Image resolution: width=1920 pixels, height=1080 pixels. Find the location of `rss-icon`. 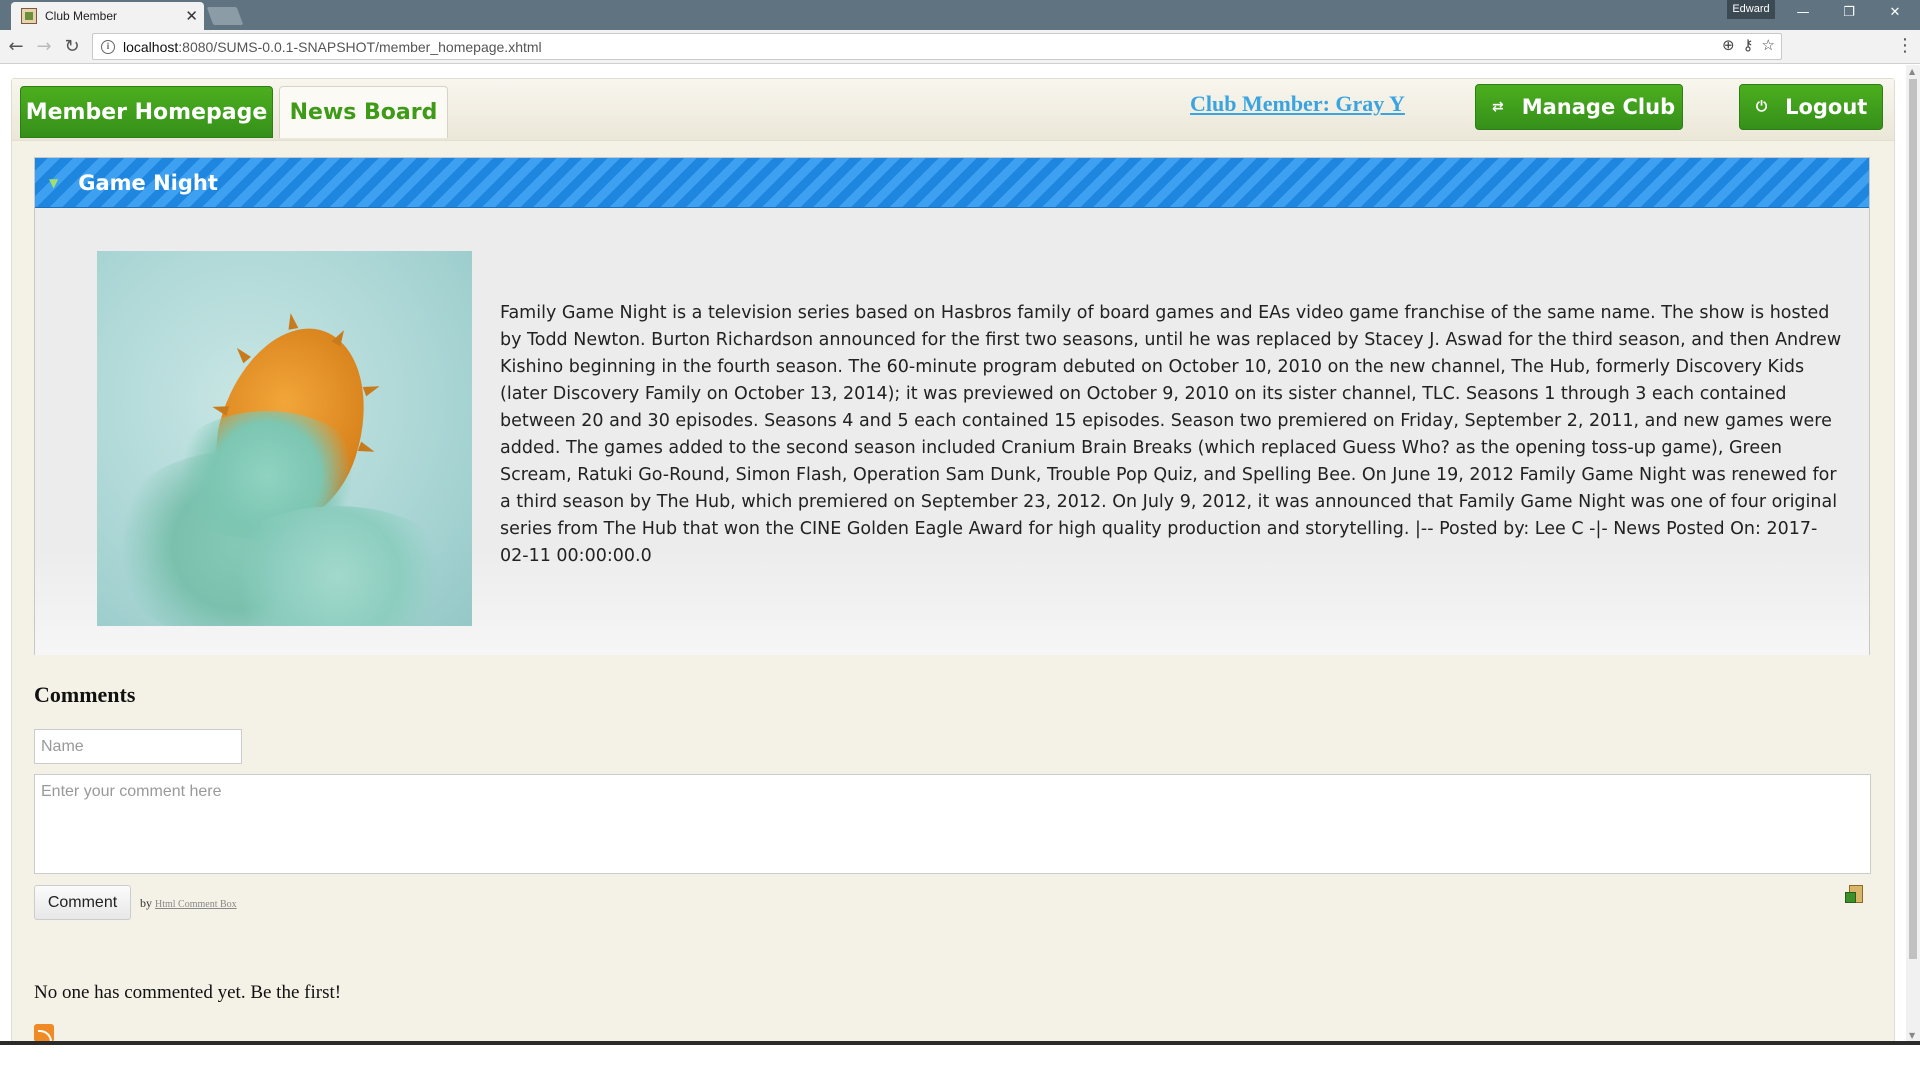

rss-icon is located at coordinates (44, 1033).